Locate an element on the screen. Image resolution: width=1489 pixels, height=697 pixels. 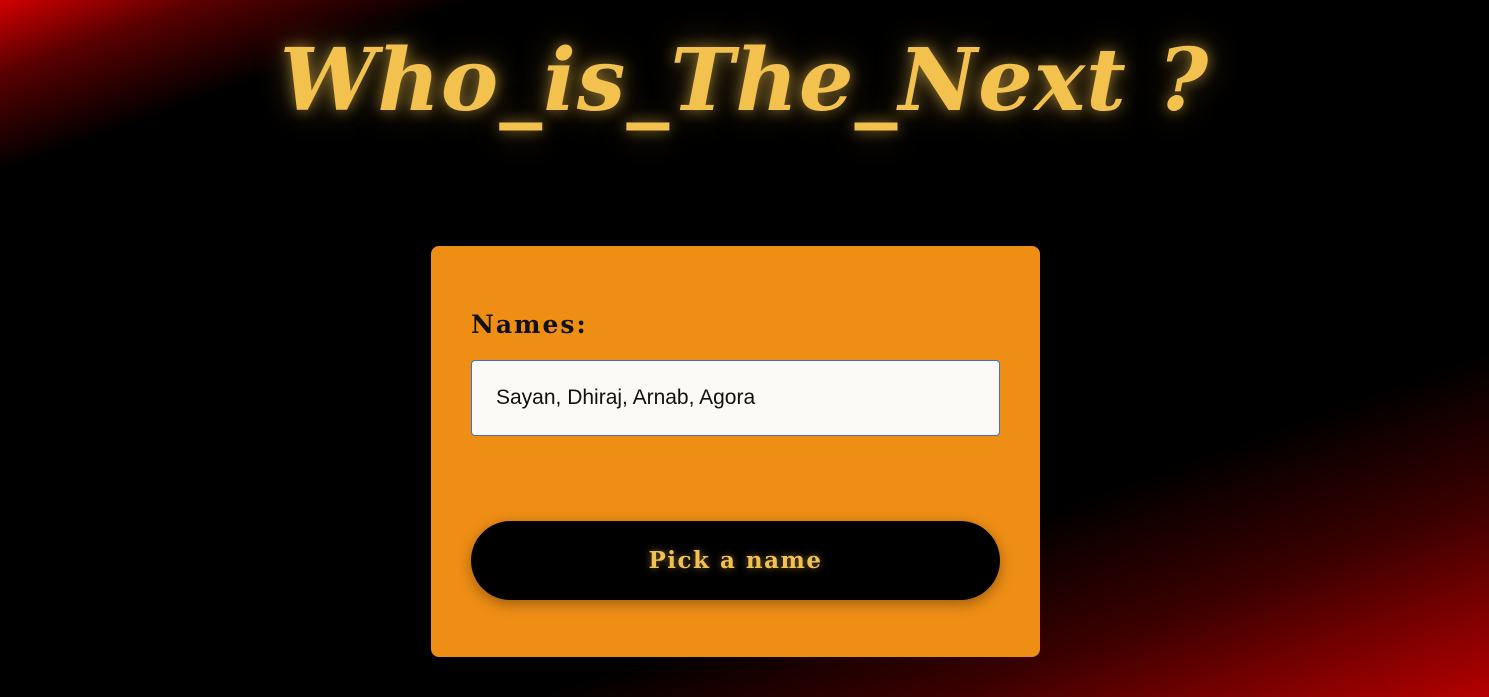
names-label: Names: is located at coordinates (529, 324).